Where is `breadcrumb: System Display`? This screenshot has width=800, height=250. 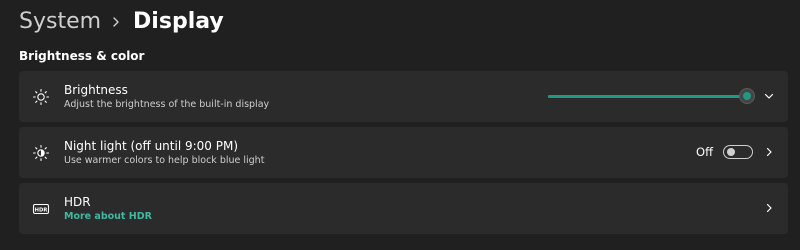 breadcrumb: System Display is located at coordinates (121, 22).